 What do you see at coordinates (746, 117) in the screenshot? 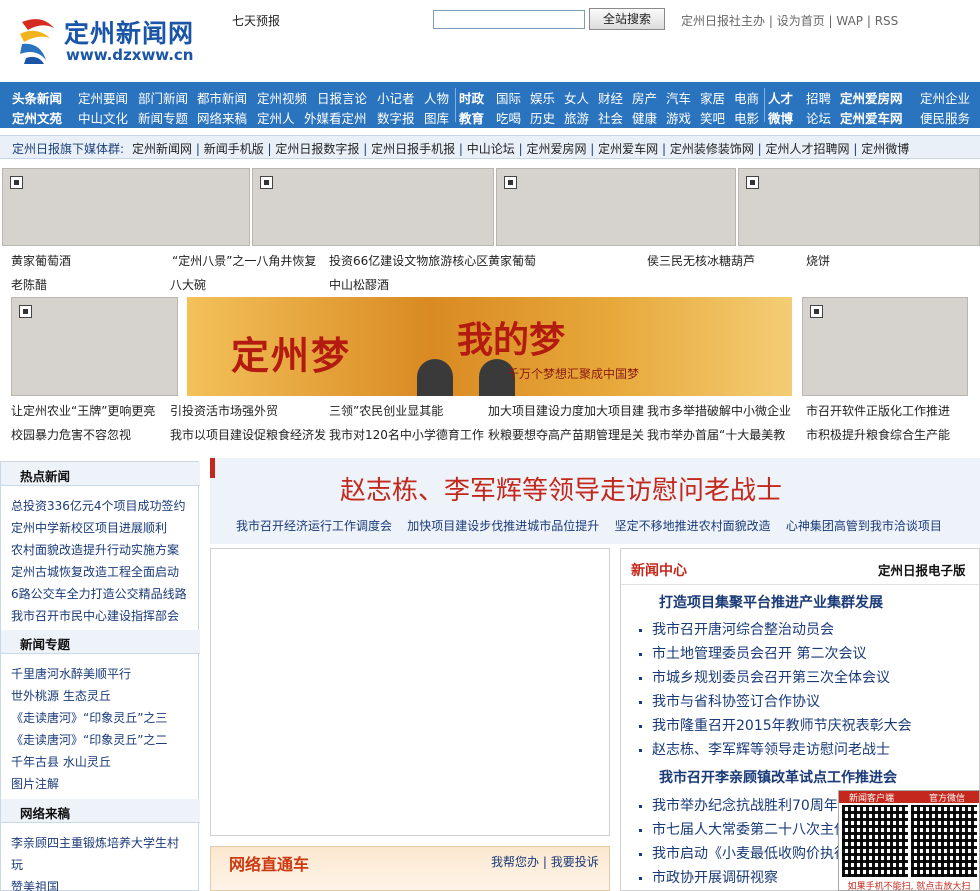
I see `nav-item: 电影` at bounding box center [746, 117].